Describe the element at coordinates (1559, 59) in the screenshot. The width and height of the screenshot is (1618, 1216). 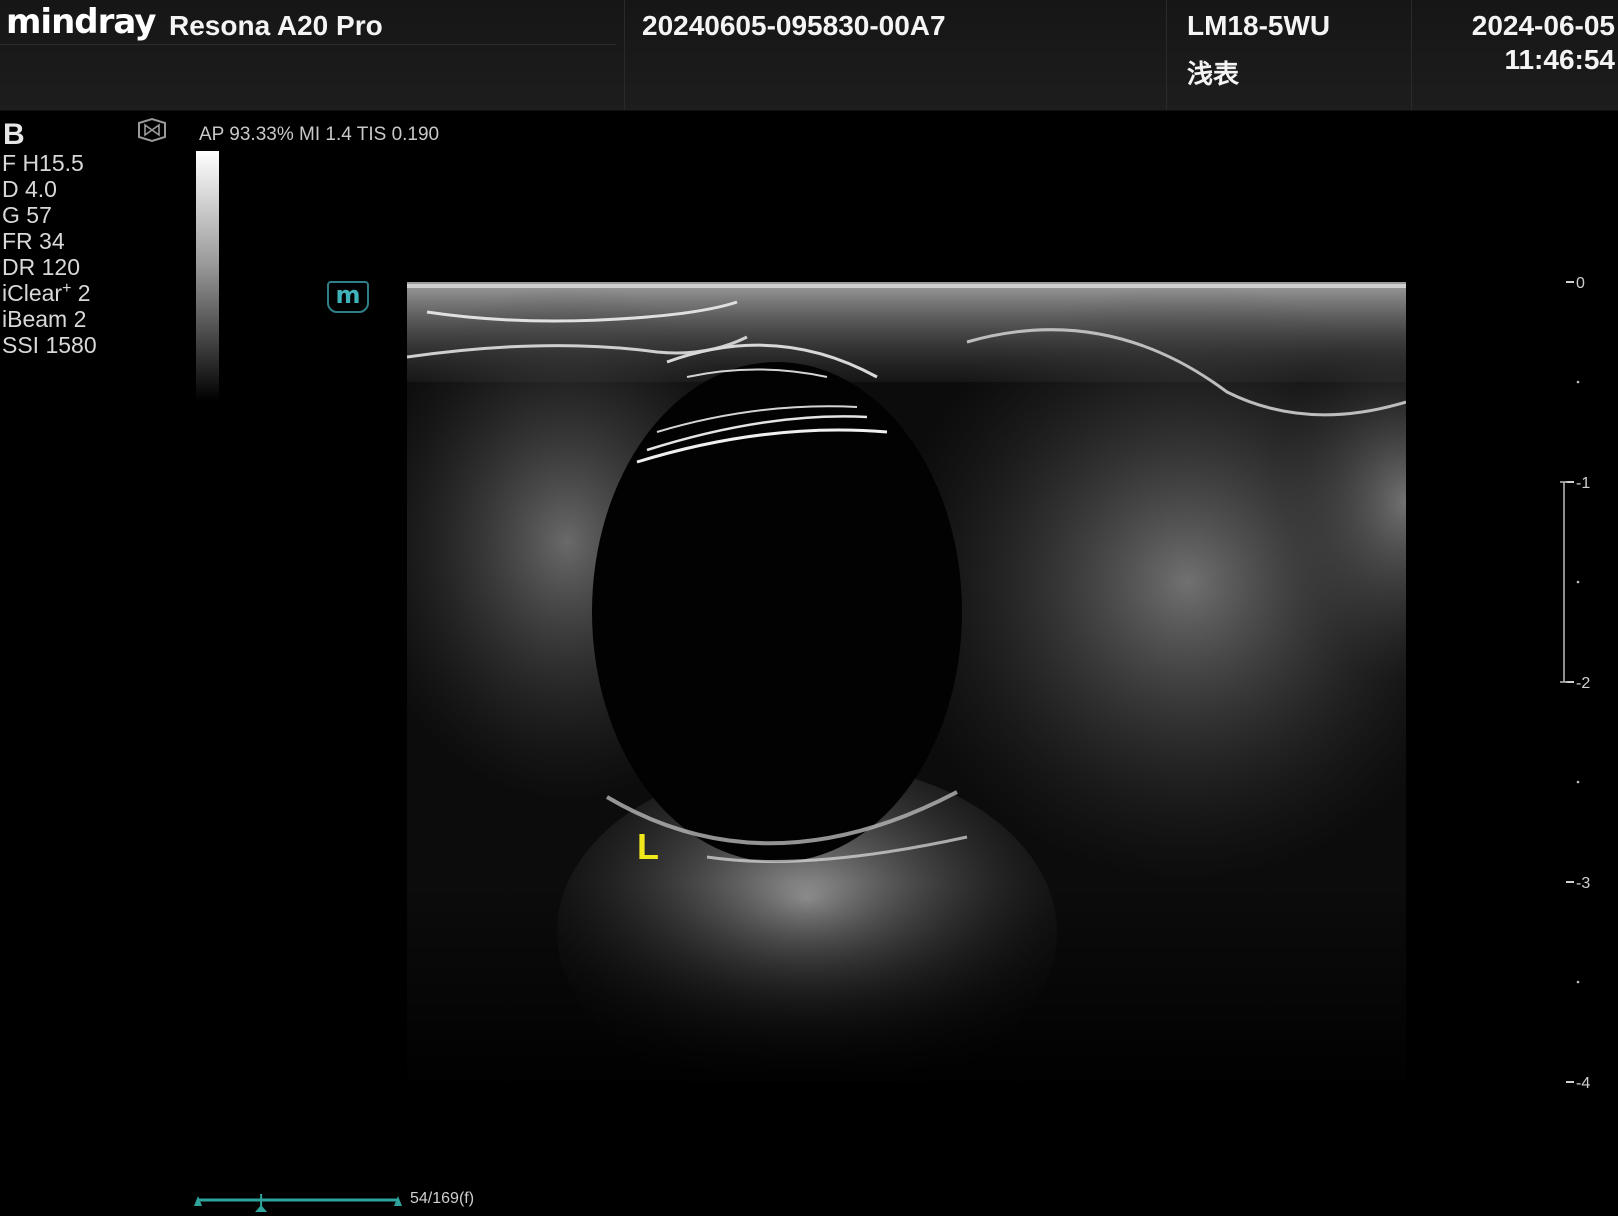
I see `time: 11:46:54` at that location.